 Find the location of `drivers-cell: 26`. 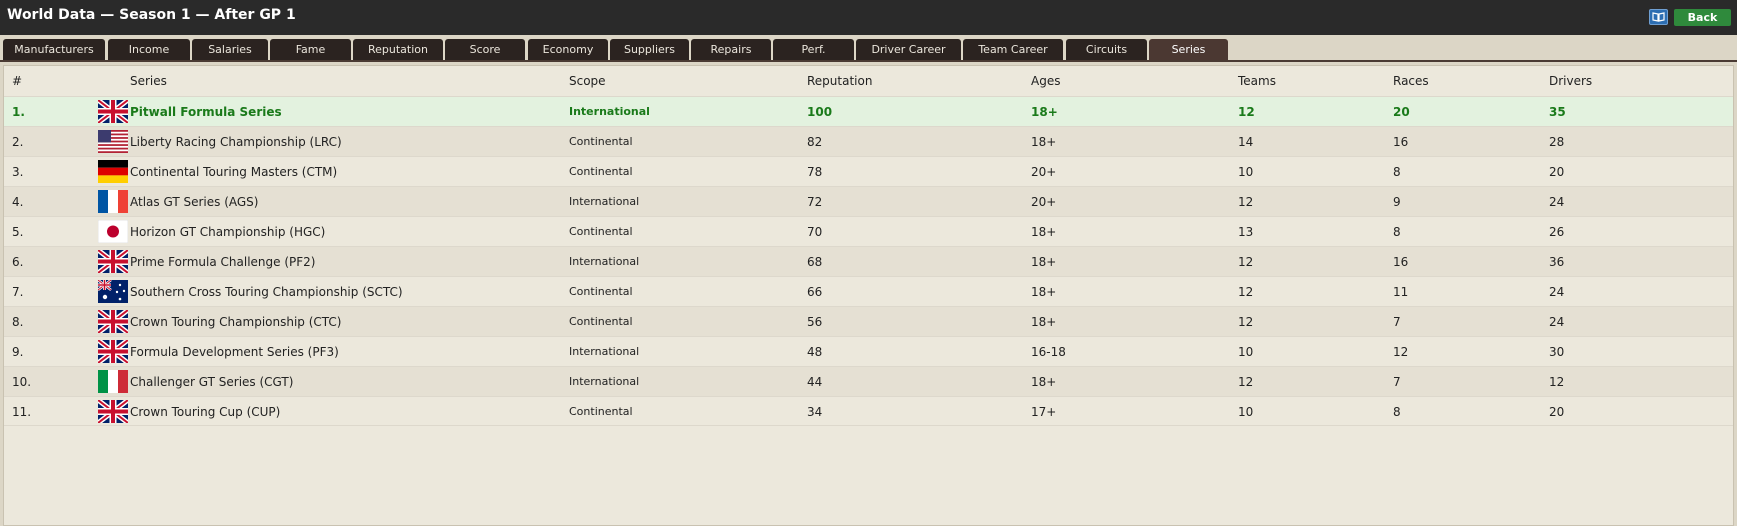

drivers-cell: 26 is located at coordinates (1557, 232).